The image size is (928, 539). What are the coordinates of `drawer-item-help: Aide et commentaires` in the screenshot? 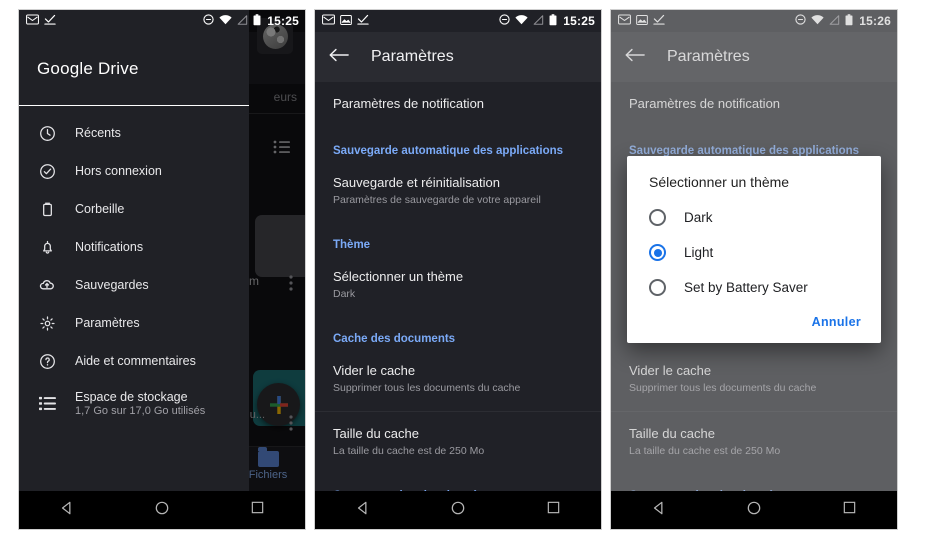 It's located at (134, 361).